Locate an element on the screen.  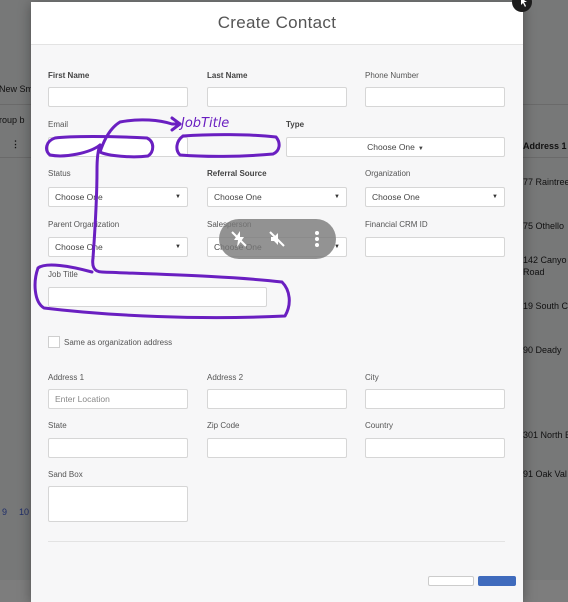
type-selected-value: Choose One is located at coordinates (391, 147).